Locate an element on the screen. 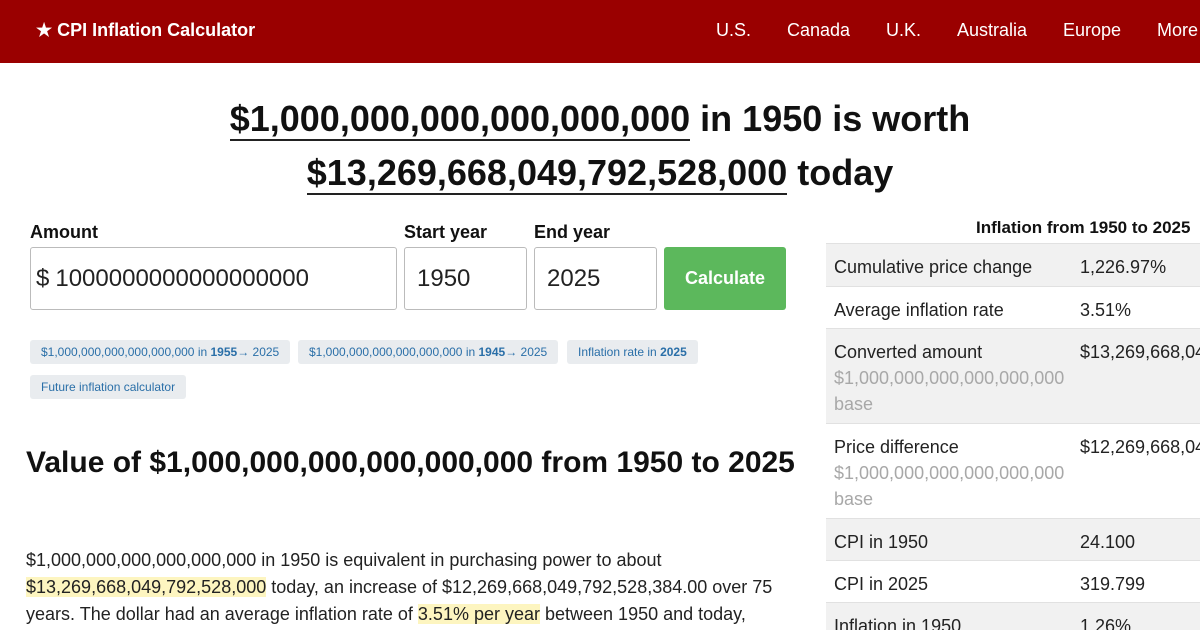 Image resolution: width=1200 pixels, height=630 pixels. site-logo-link: ★ CPI Inflation Calculator is located at coordinates (145, 30).